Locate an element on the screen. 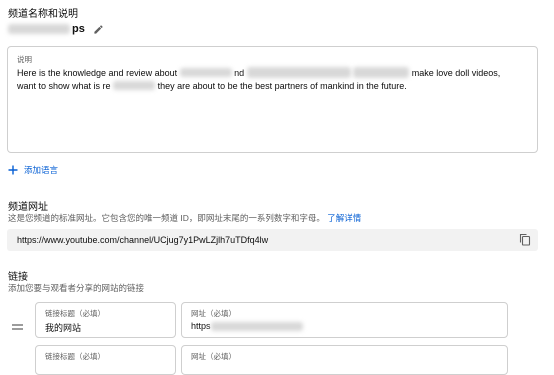 The height and width of the screenshot is (375, 554). url-section-title: 频道网址 is located at coordinates (28, 207).